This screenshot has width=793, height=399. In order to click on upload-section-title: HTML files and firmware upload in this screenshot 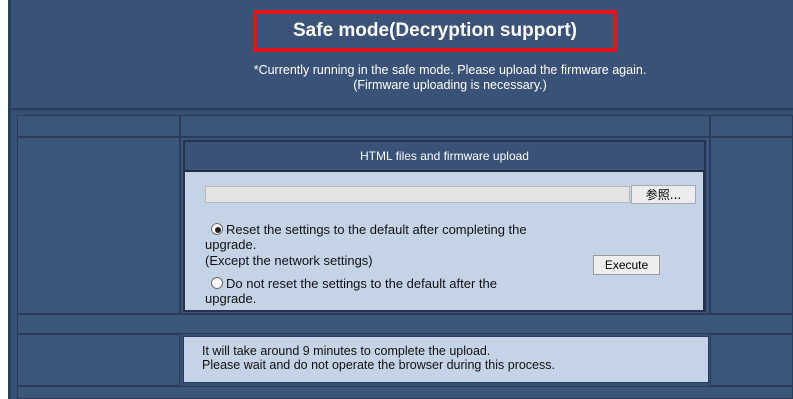, I will do `click(444, 156)`.